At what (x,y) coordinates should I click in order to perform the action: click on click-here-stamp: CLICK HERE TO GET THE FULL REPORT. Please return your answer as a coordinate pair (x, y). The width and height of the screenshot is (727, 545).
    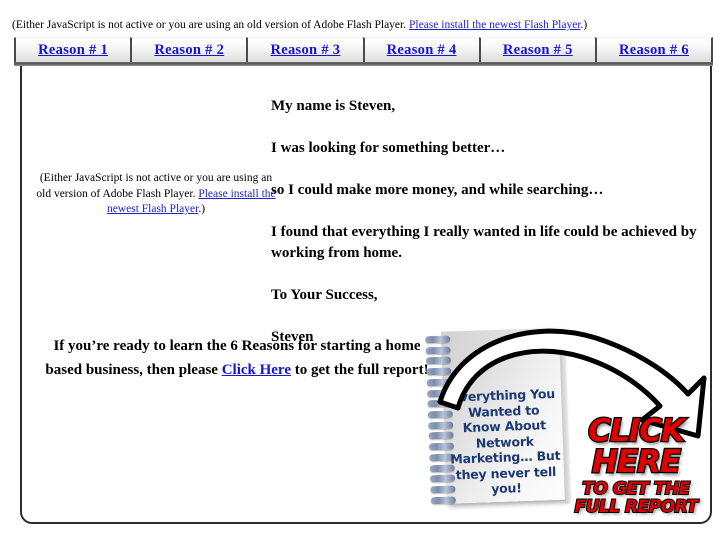
    Looking at the image, I should click on (636, 465).